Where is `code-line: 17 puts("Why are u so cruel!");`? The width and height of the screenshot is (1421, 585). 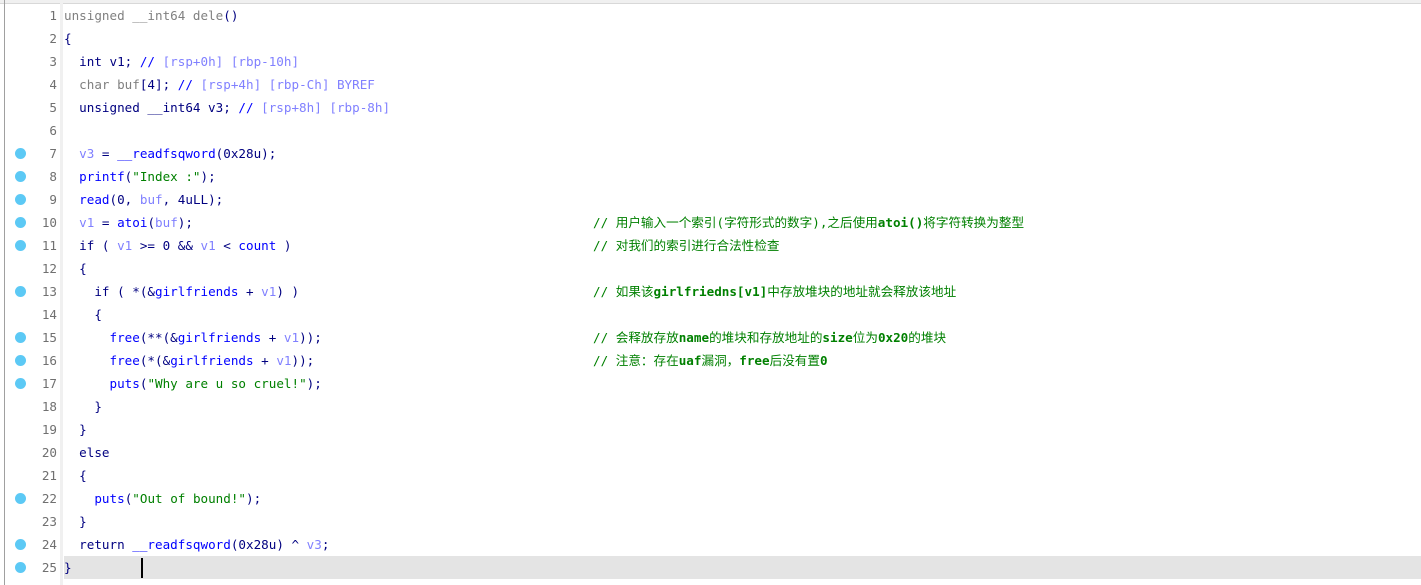
code-line: 17 puts("Why are u so cruel!"); is located at coordinates (710, 383).